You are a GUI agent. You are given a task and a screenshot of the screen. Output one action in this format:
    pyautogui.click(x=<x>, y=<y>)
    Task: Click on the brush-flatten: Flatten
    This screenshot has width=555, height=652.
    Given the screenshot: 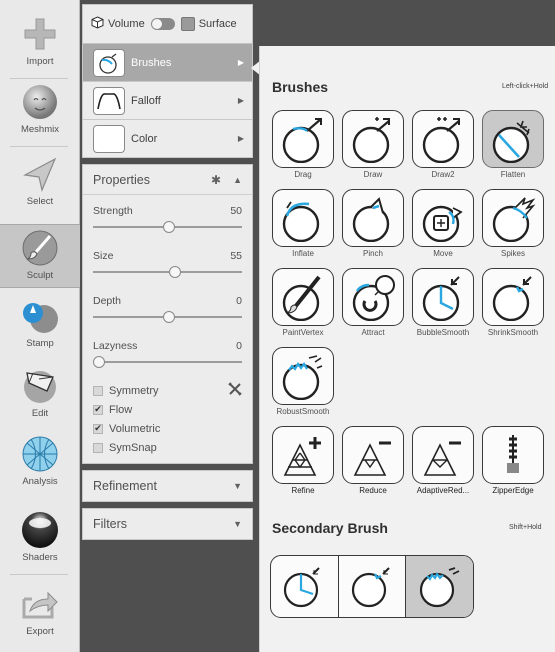 What is the action you would take?
    pyautogui.click(x=513, y=144)
    